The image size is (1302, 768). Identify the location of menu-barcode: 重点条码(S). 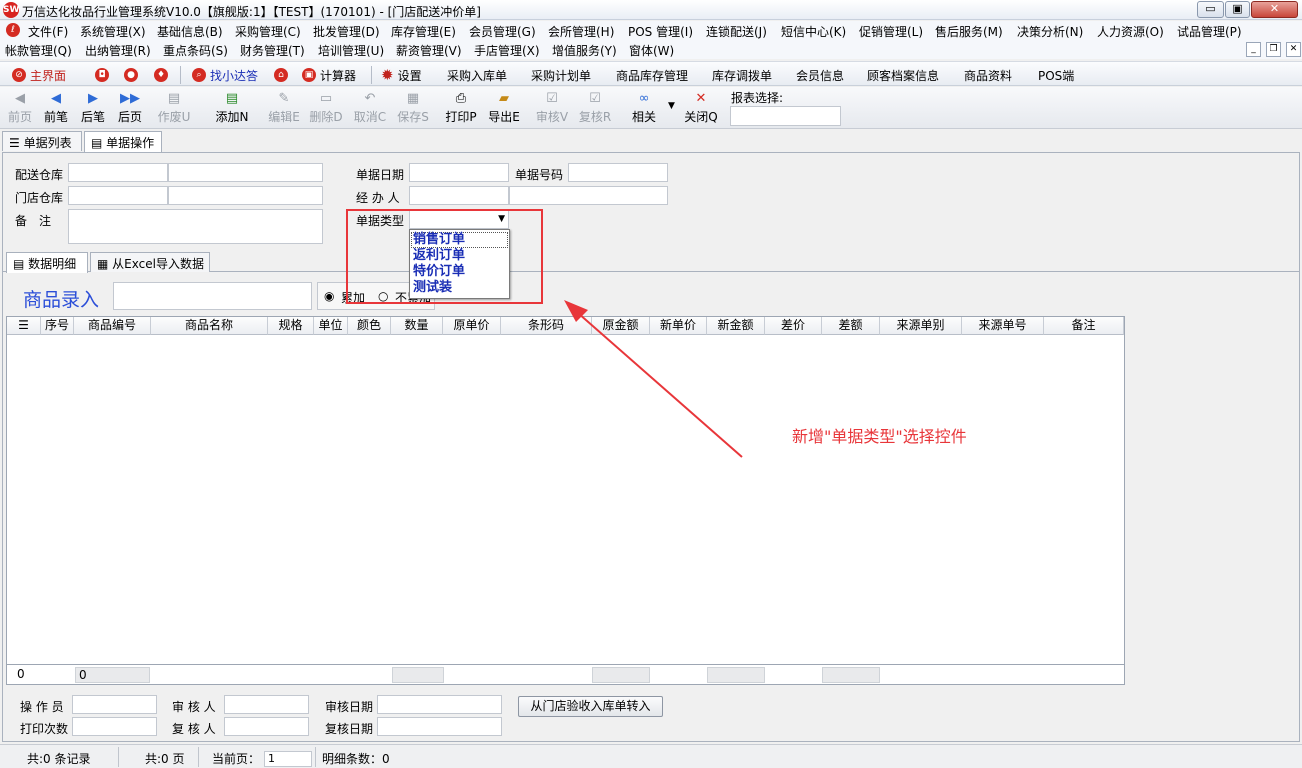
(195, 50).